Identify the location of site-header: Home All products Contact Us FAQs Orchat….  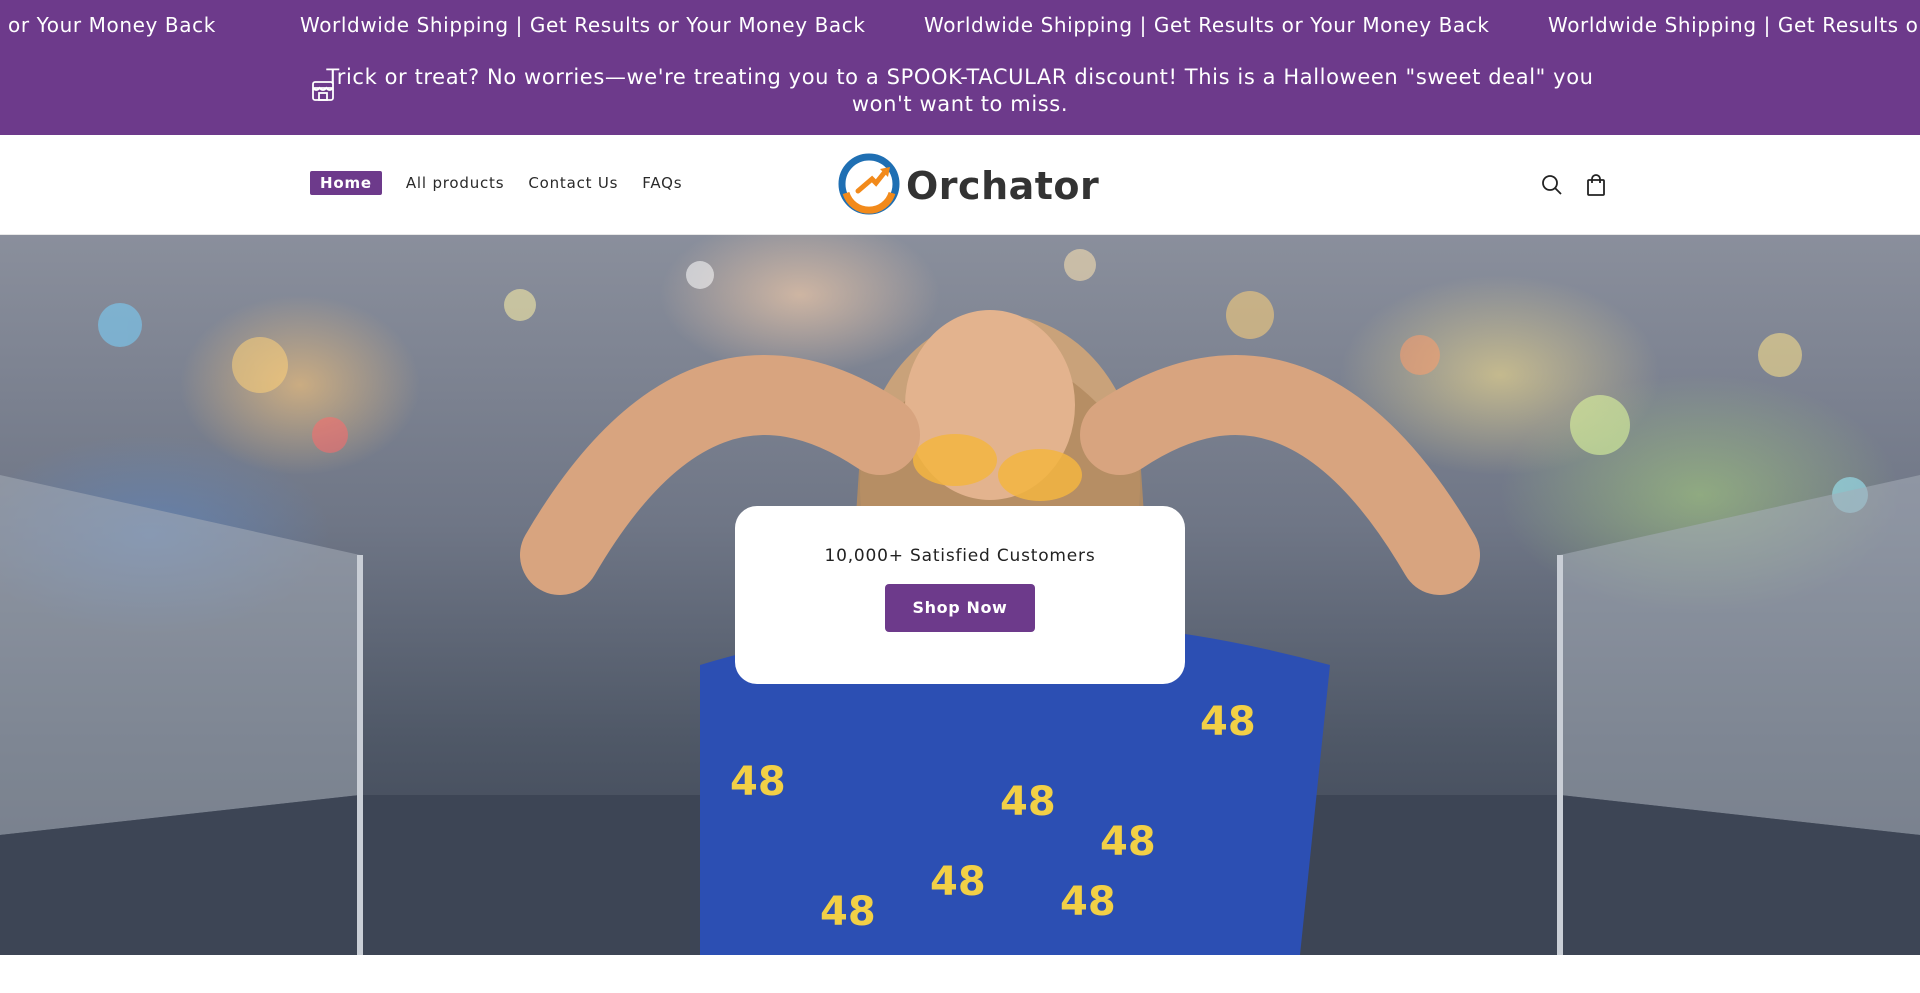
(960, 185).